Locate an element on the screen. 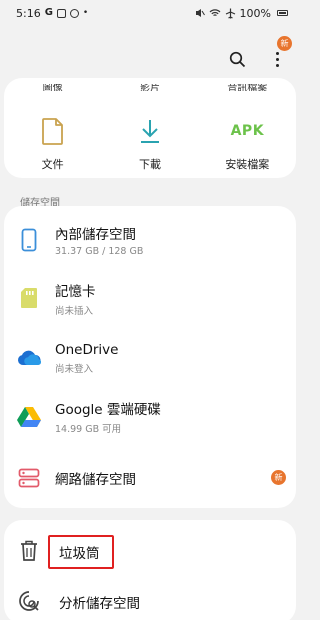 The image size is (320, 620). categories-card: 圖像 影片 音訊檔案 文件 下載 APK 安裝檔案 is located at coordinates (150, 128).